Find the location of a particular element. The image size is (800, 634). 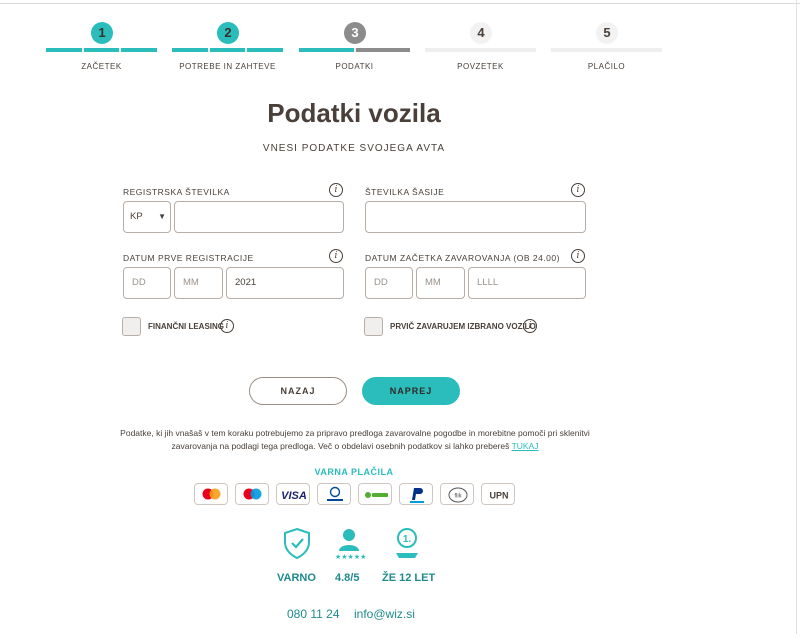

paypal-icon is located at coordinates (416, 494).